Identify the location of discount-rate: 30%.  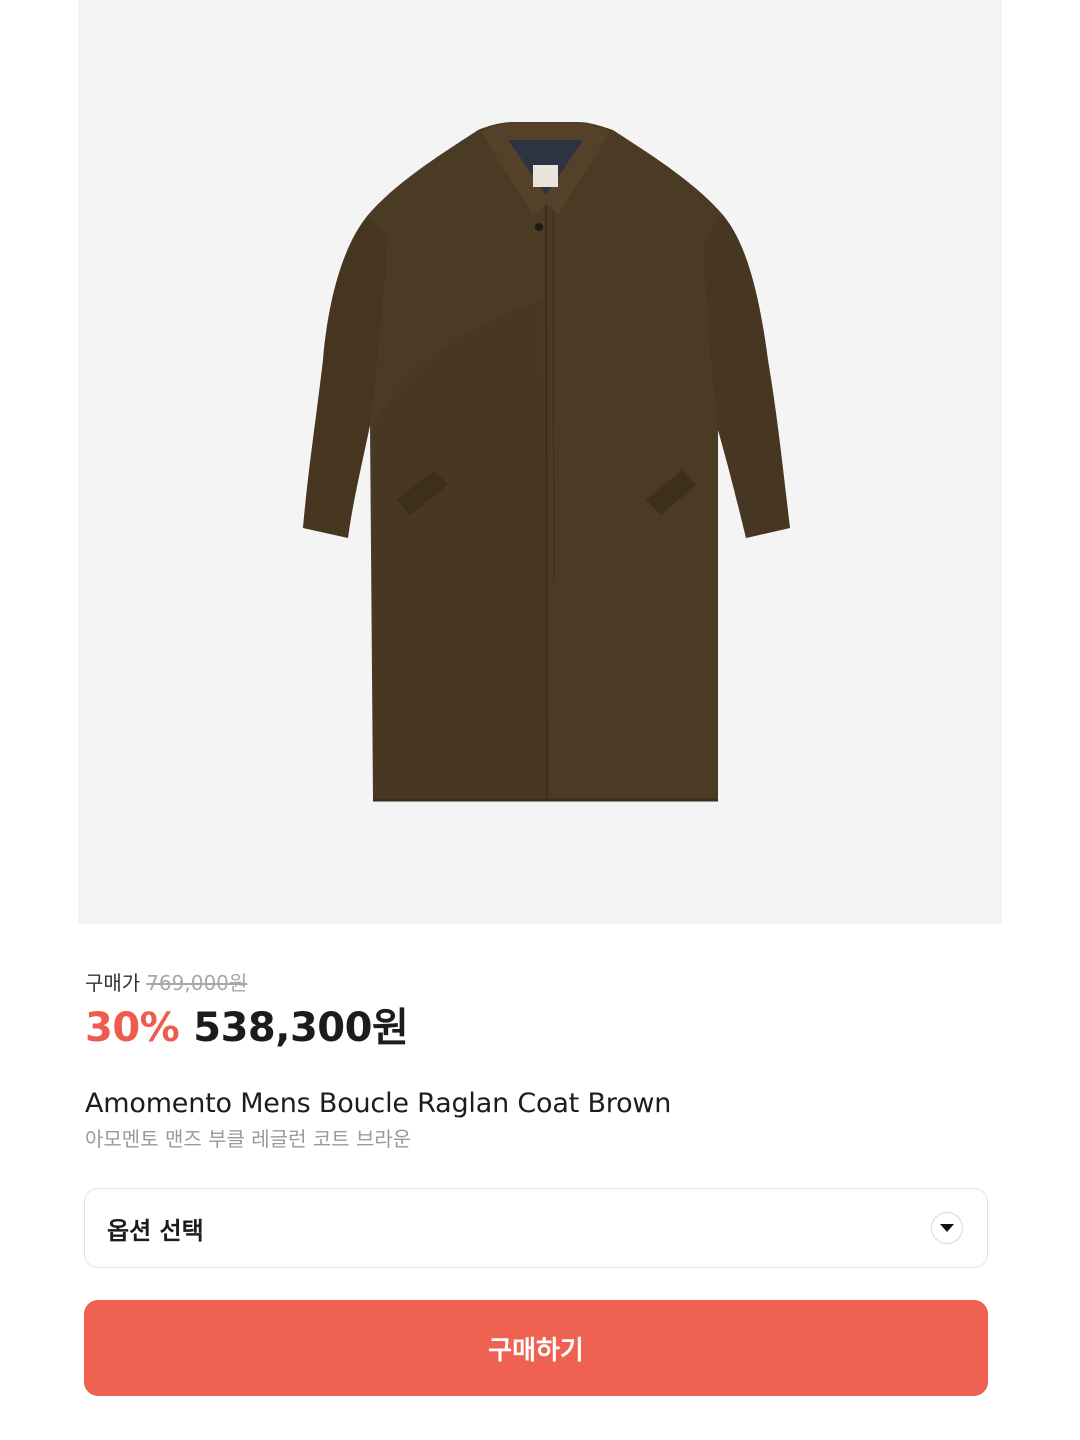
(132, 1028).